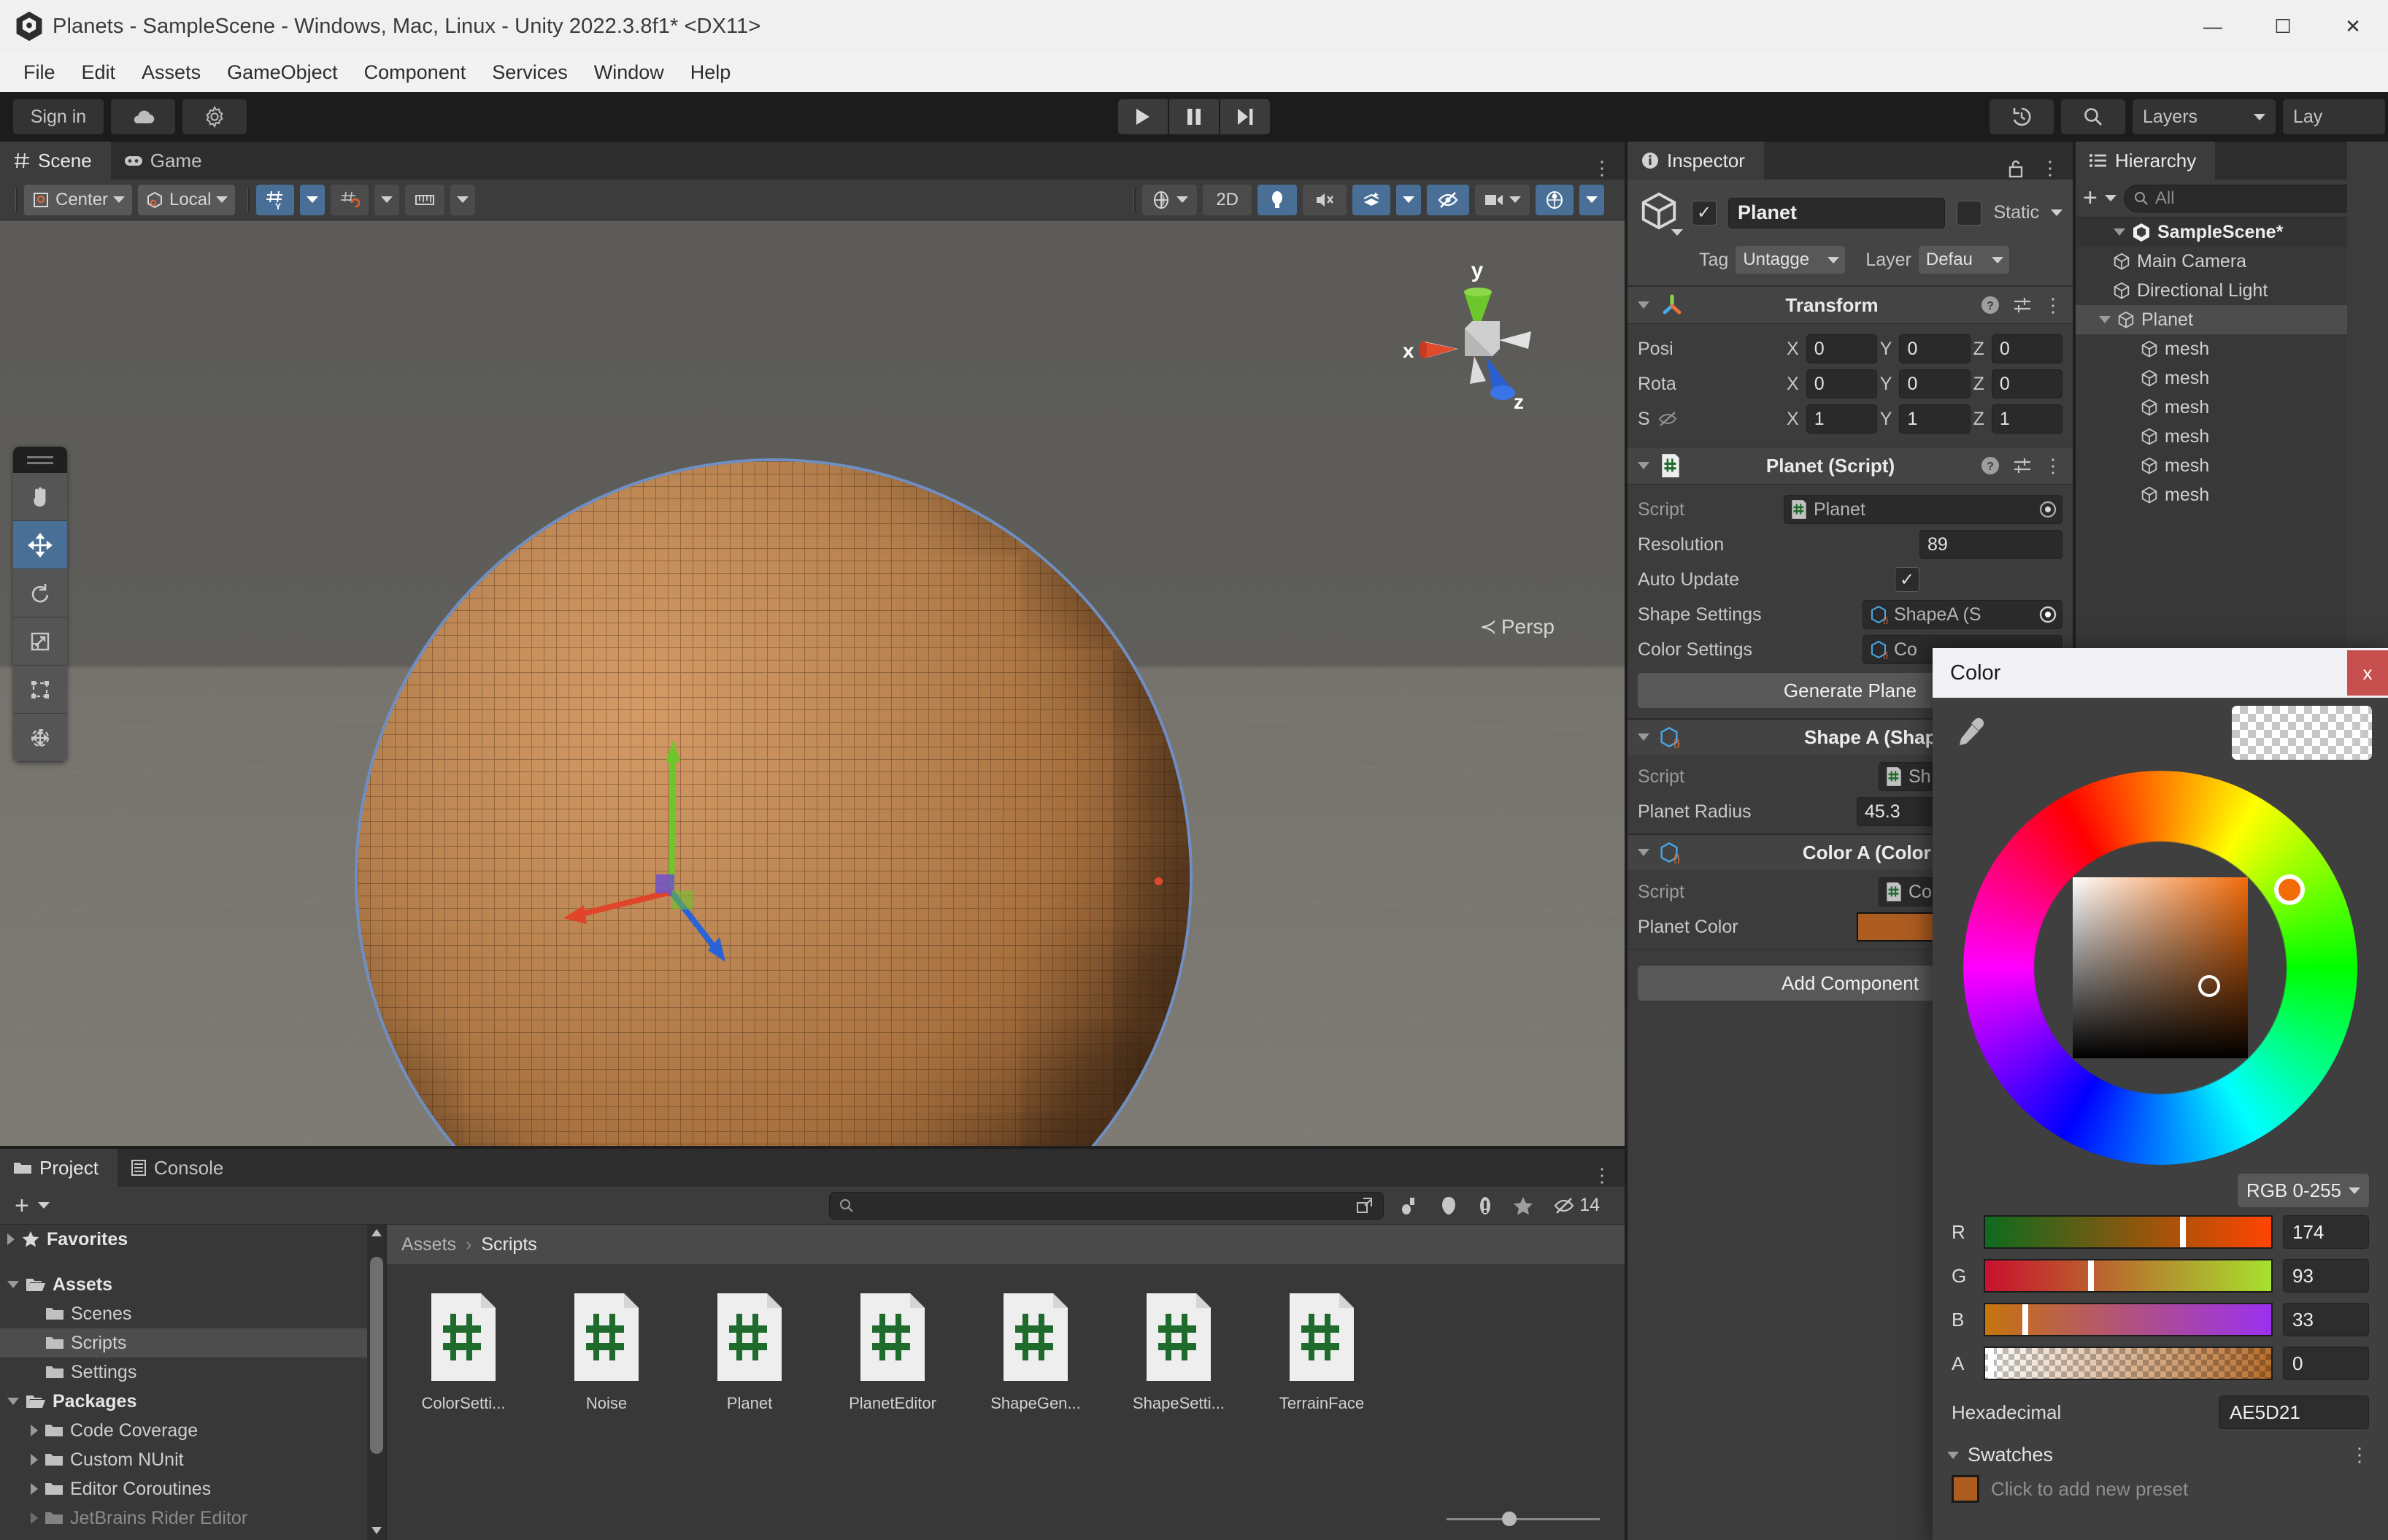  I want to click on tab-project: Project, so click(59, 1168).